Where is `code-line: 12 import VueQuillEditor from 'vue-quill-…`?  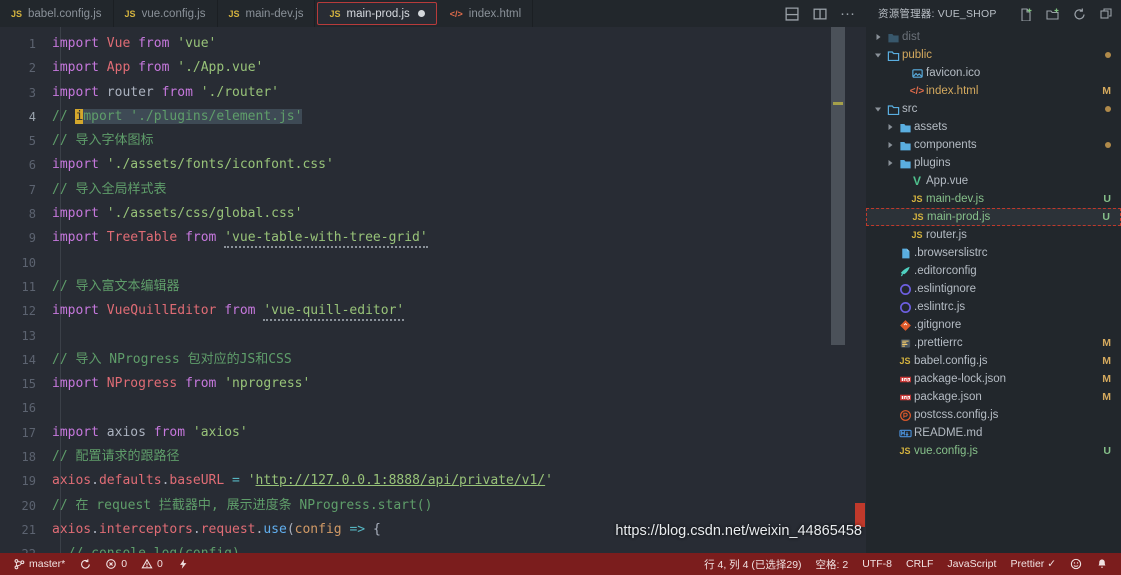 code-line: 12 import VueQuillEditor from 'vue-quill-… is located at coordinates (433, 311).